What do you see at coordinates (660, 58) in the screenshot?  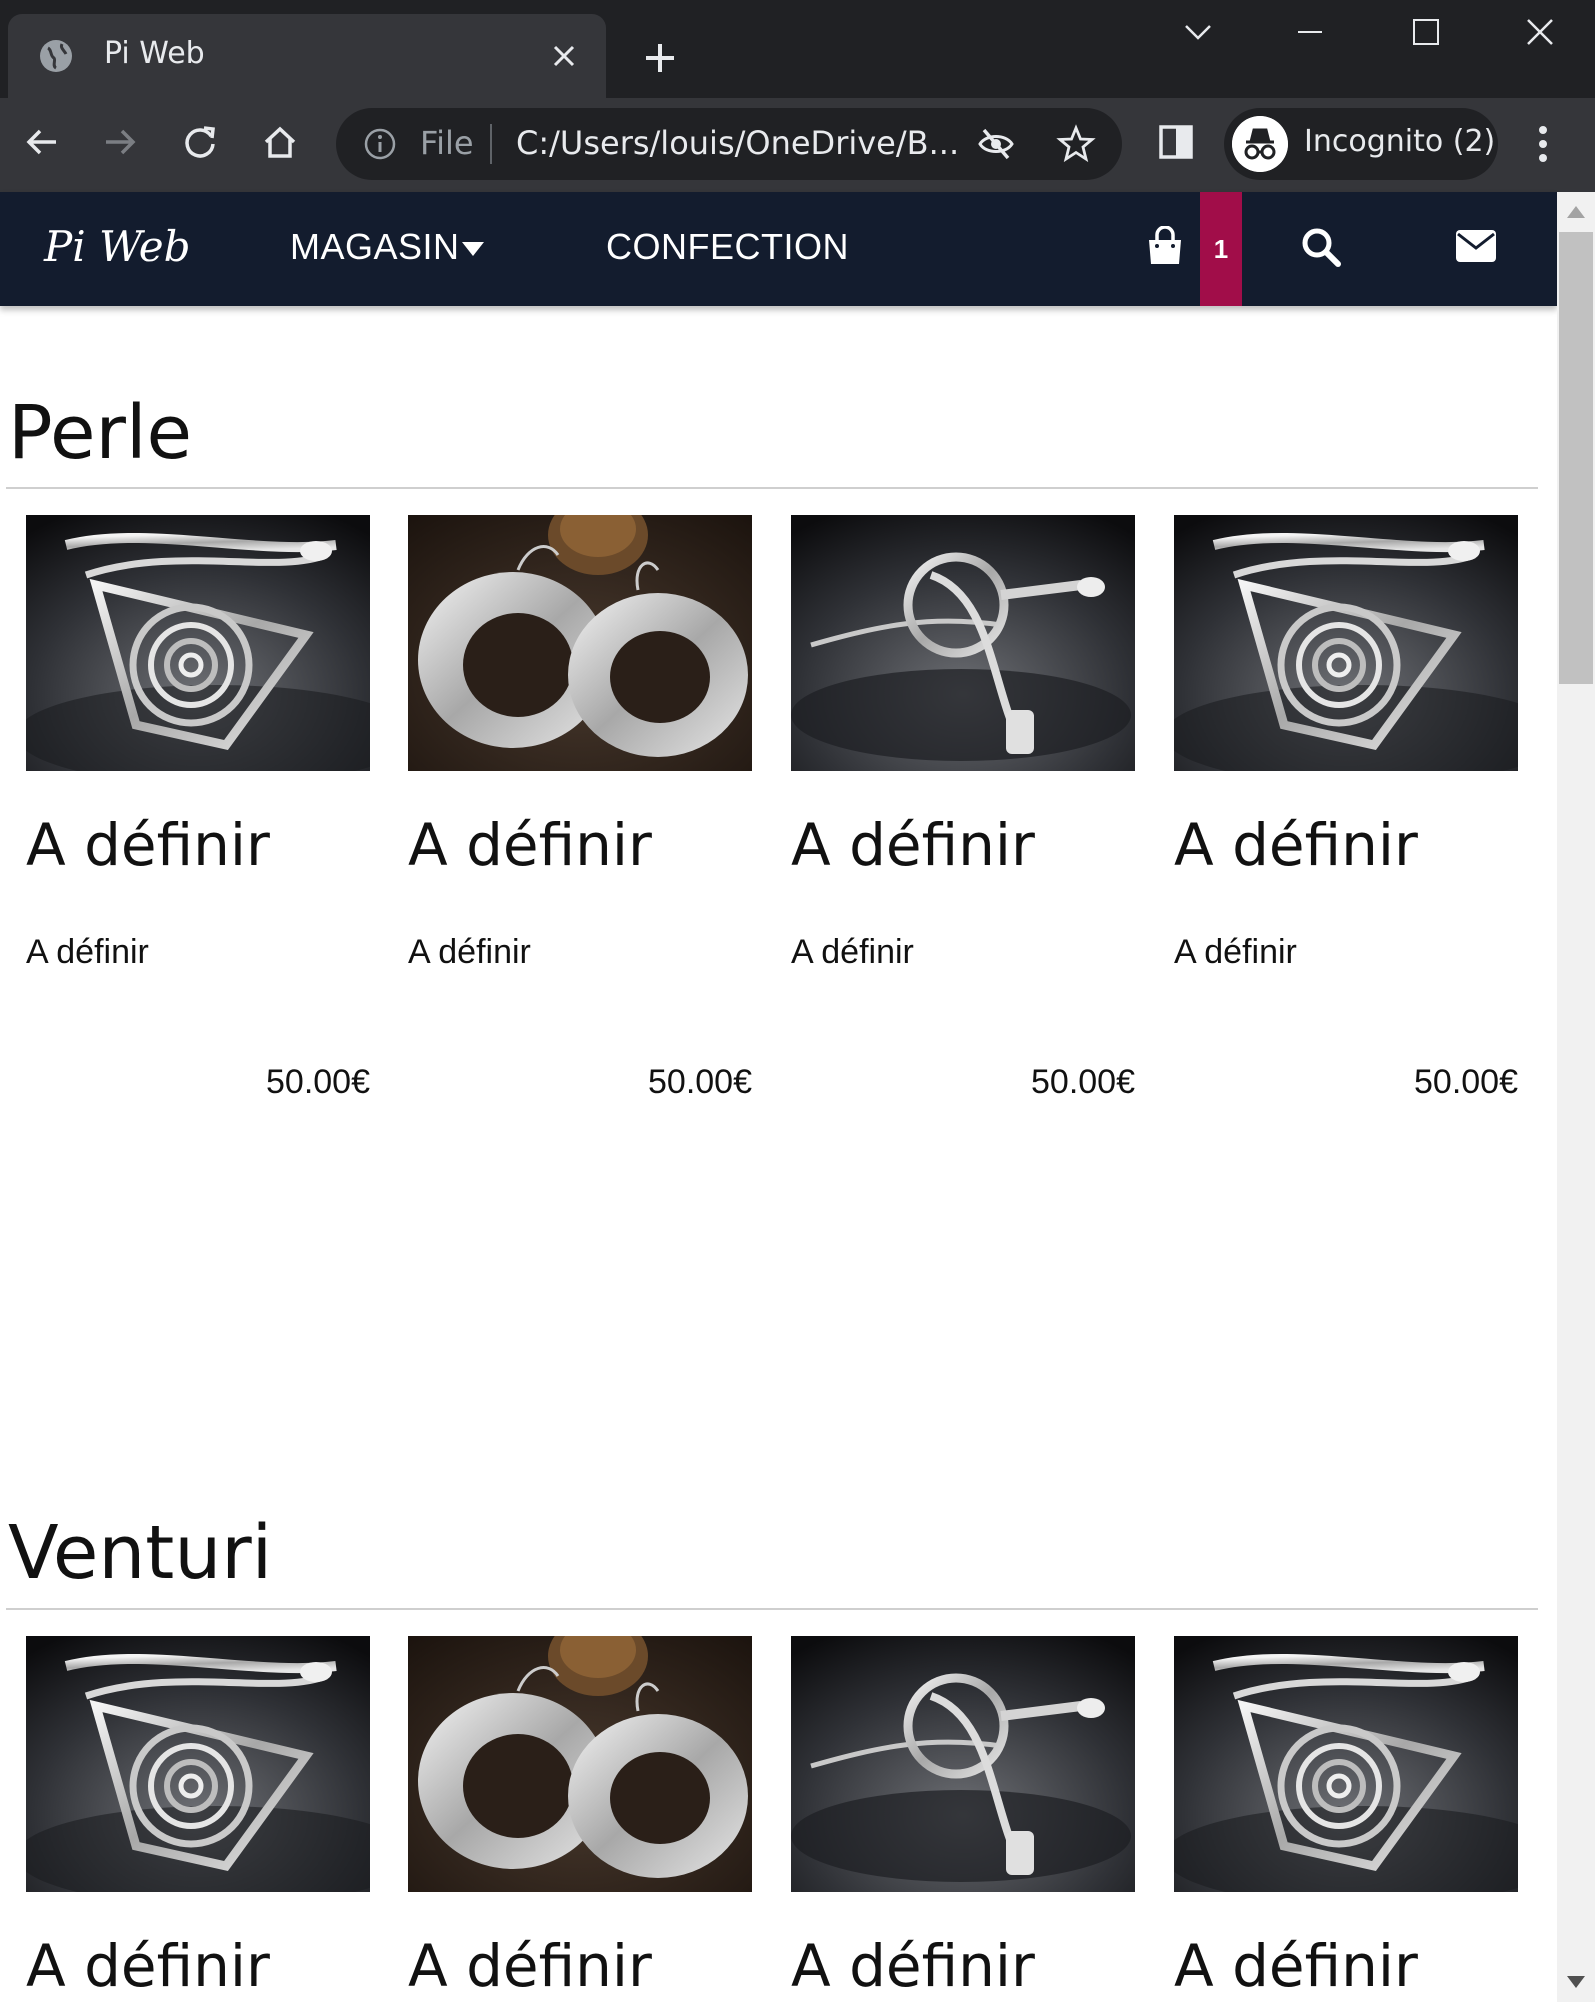 I see `new-tab-icon` at bounding box center [660, 58].